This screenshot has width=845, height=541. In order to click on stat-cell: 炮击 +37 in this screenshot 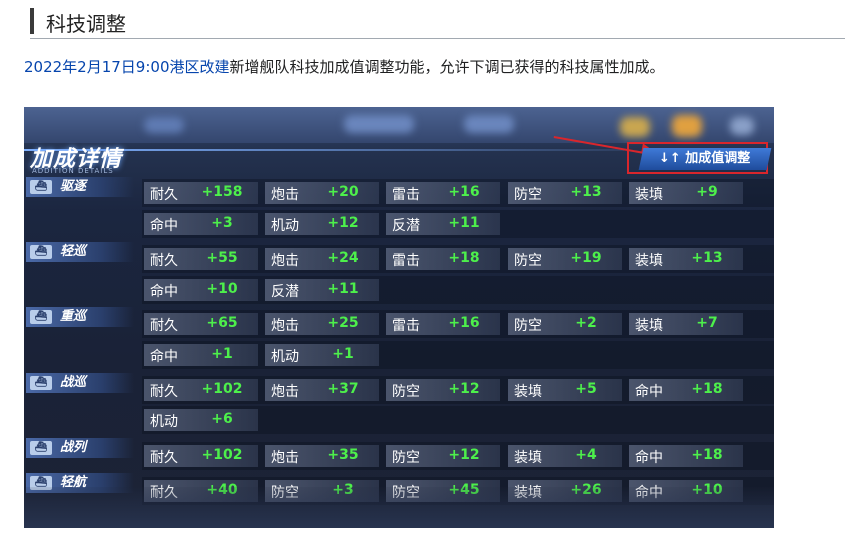, I will do `click(322, 390)`.